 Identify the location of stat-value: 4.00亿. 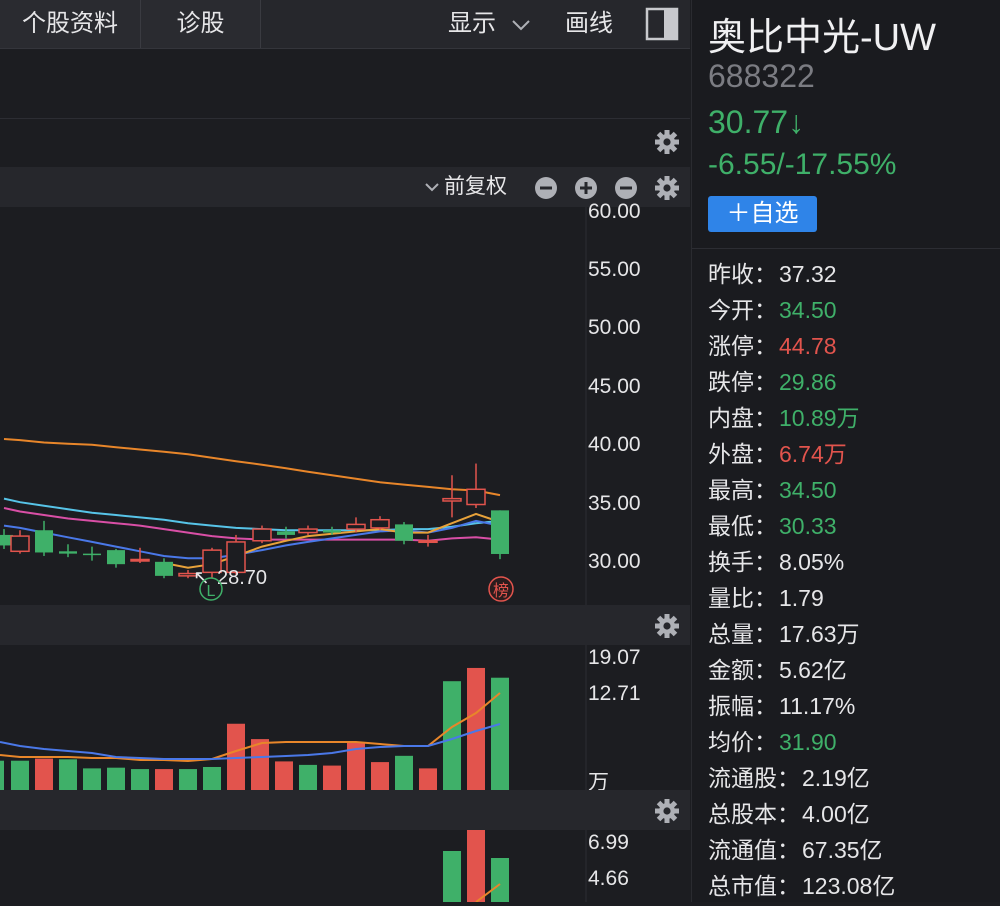
(836, 814).